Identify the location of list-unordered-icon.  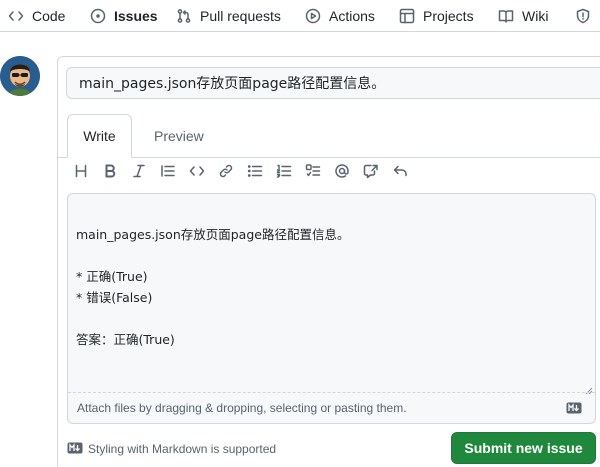
(255, 173).